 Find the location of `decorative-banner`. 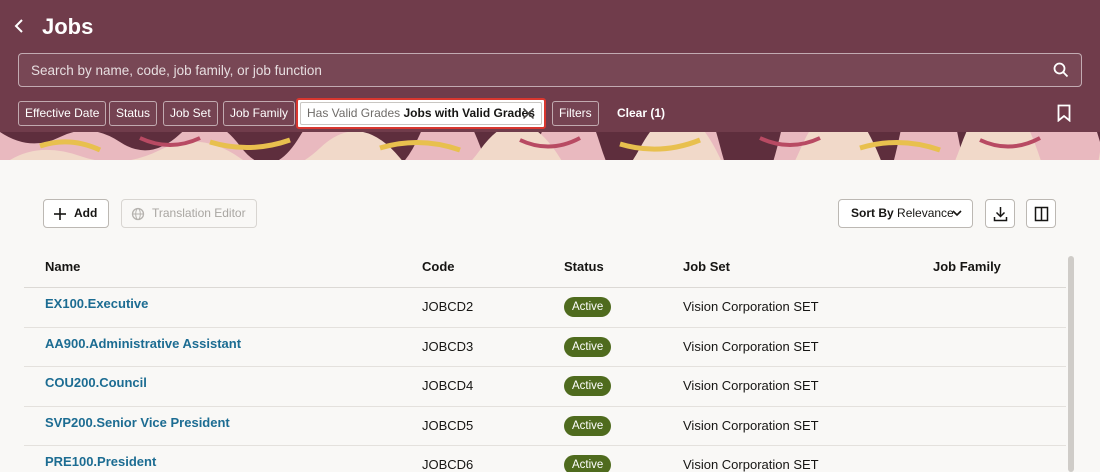

decorative-banner is located at coordinates (550, 146).